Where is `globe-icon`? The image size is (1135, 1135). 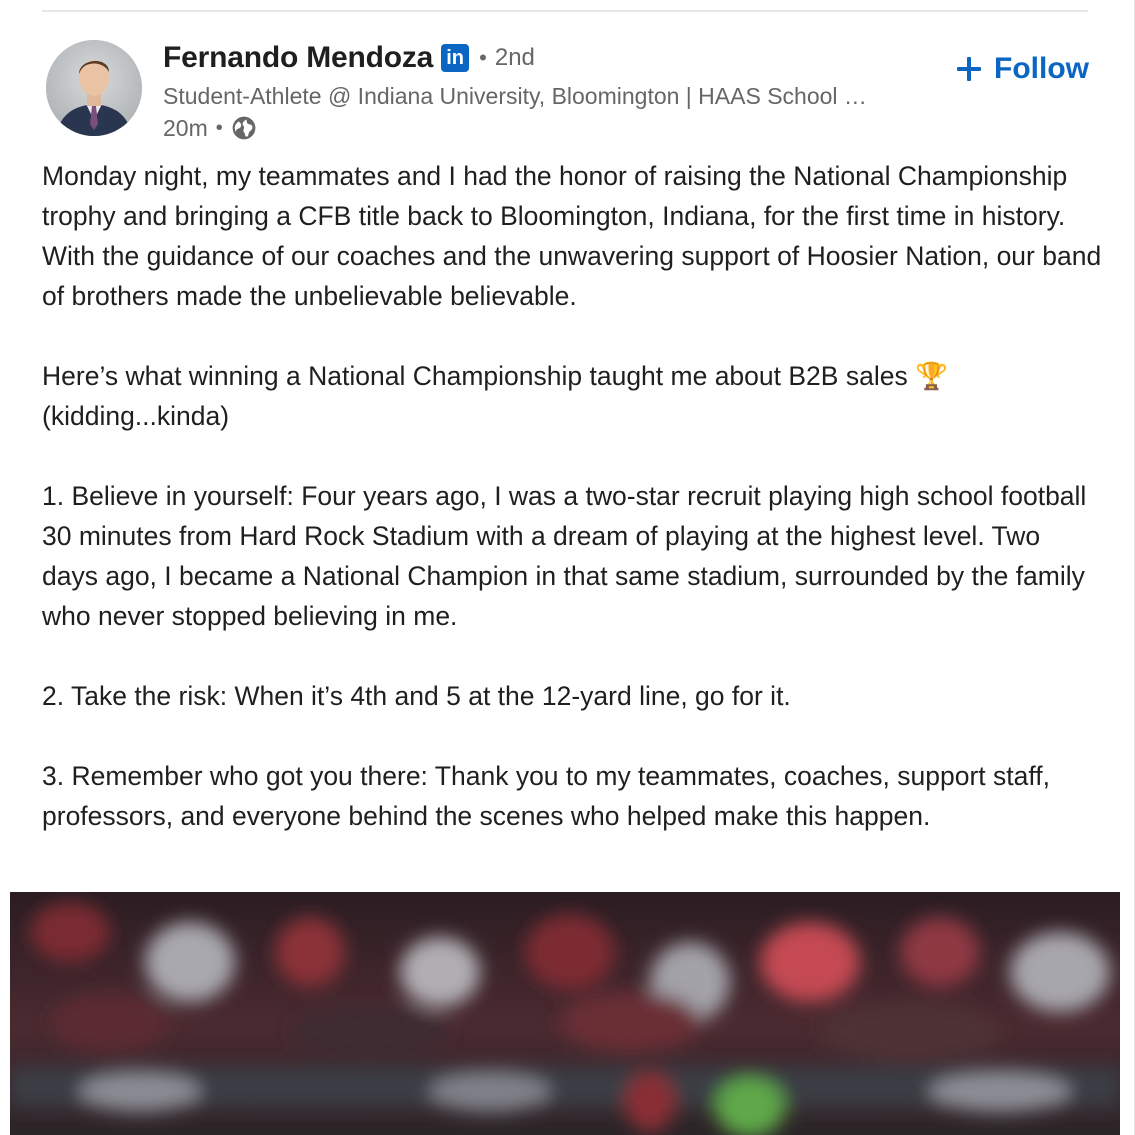 globe-icon is located at coordinates (244, 128).